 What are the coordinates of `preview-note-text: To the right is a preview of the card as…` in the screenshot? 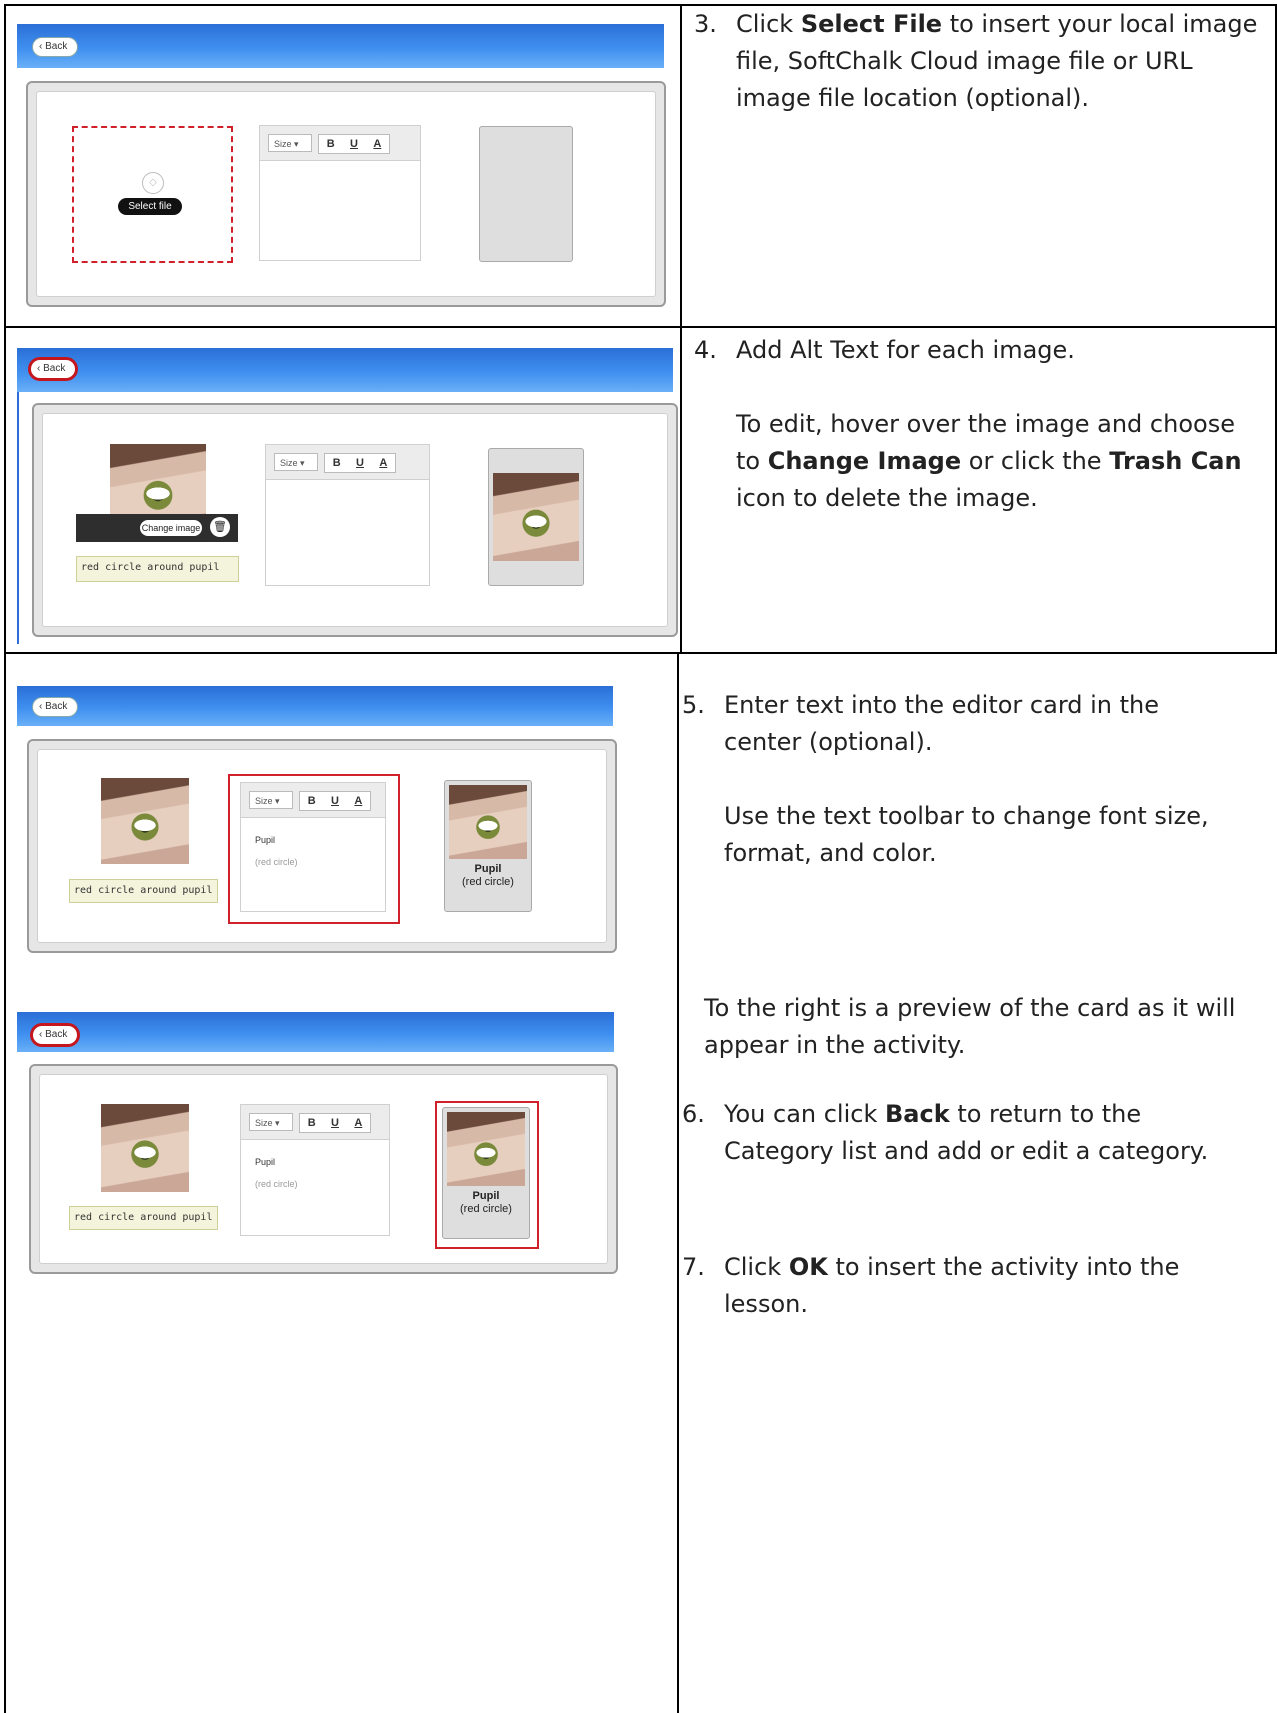 It's located at (970, 1026).